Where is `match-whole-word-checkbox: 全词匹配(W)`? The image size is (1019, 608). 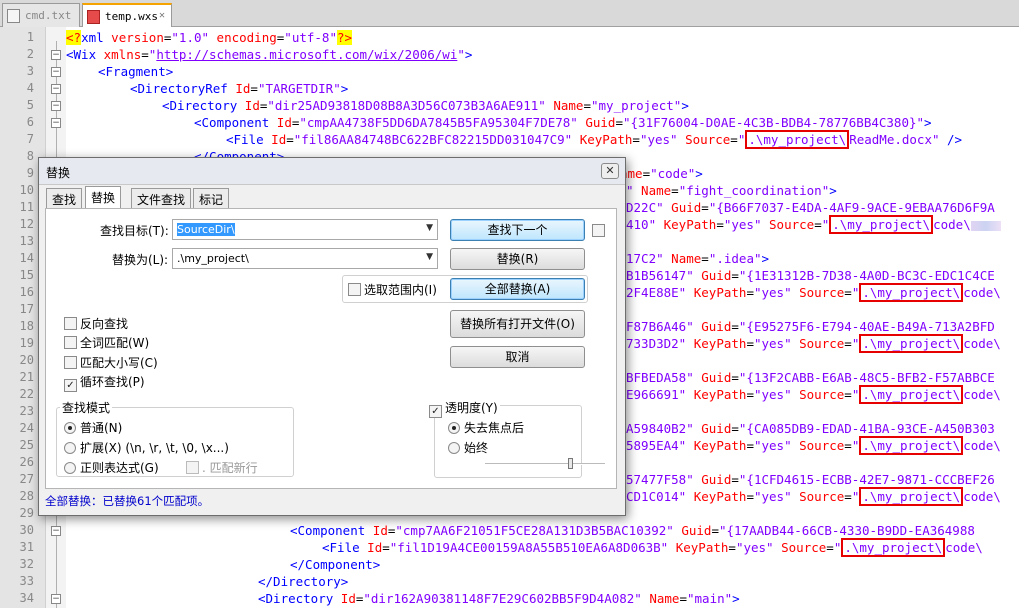 match-whole-word-checkbox: 全词匹配(W) is located at coordinates (106, 342).